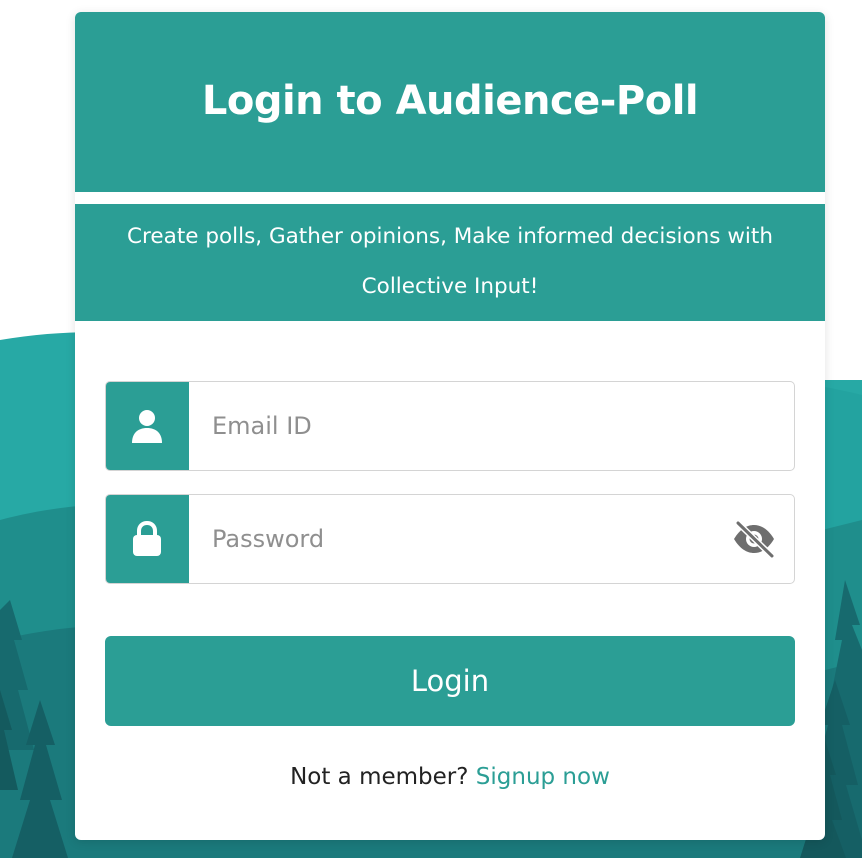 The height and width of the screenshot is (858, 862). What do you see at coordinates (754, 539) in the screenshot?
I see `eye-slash-icon` at bounding box center [754, 539].